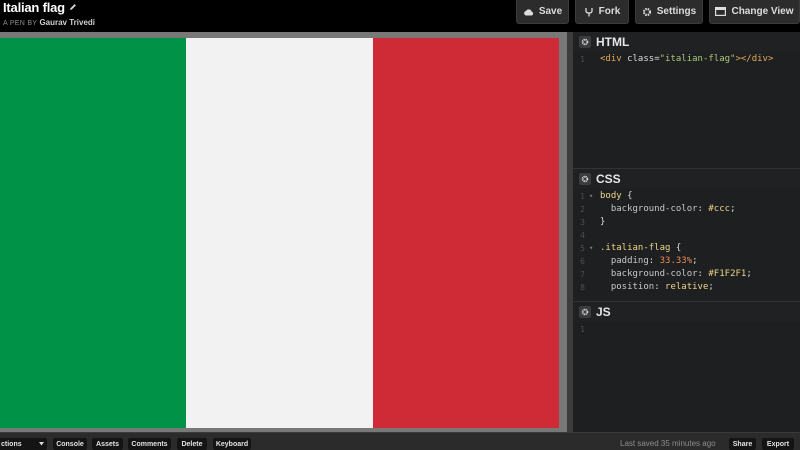  Describe the element at coordinates (41, 444) in the screenshot. I see `dropdown-arrow-icon` at that location.